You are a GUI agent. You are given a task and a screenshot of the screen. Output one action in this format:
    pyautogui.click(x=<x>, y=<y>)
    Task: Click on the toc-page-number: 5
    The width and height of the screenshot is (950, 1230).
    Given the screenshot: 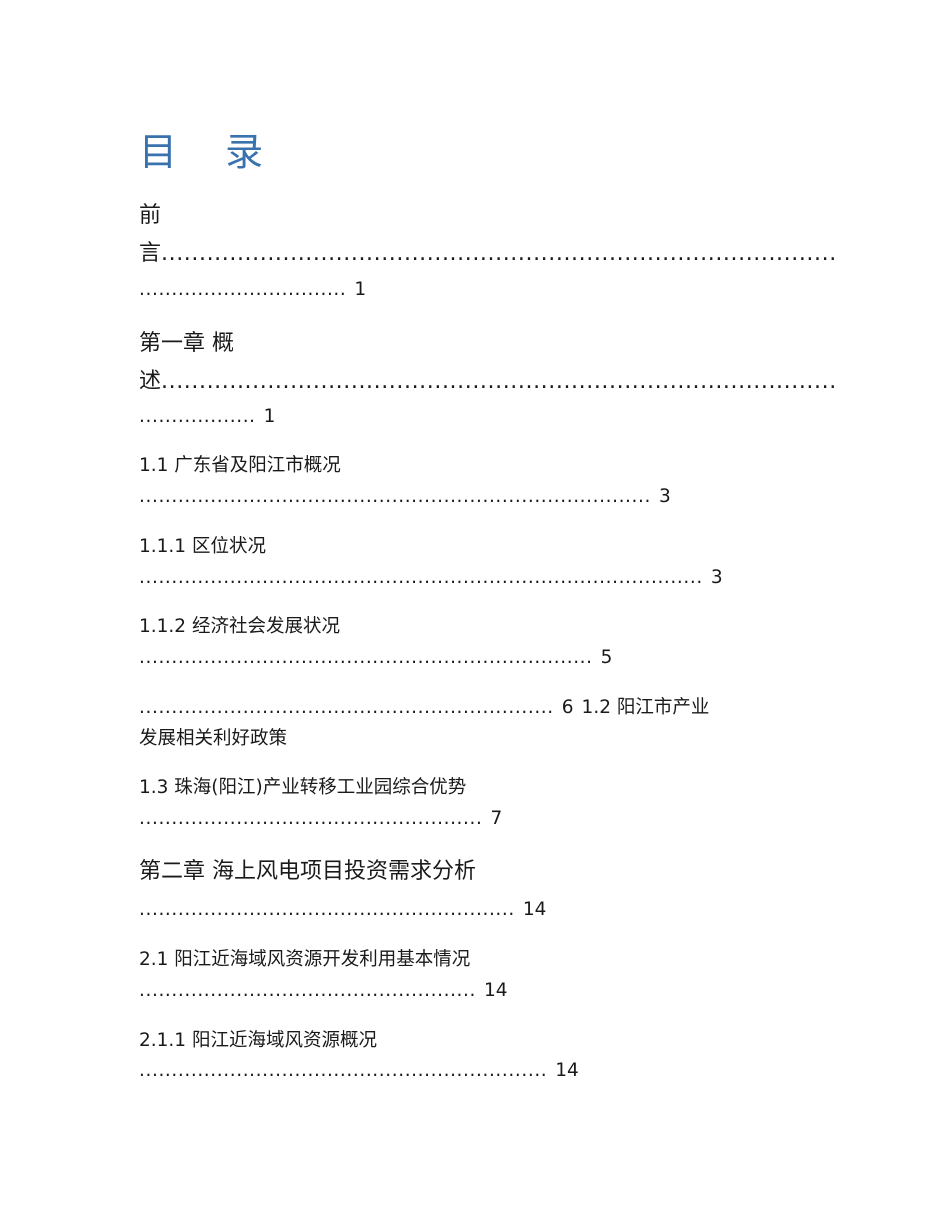 What is the action you would take?
    pyautogui.click(x=606, y=657)
    